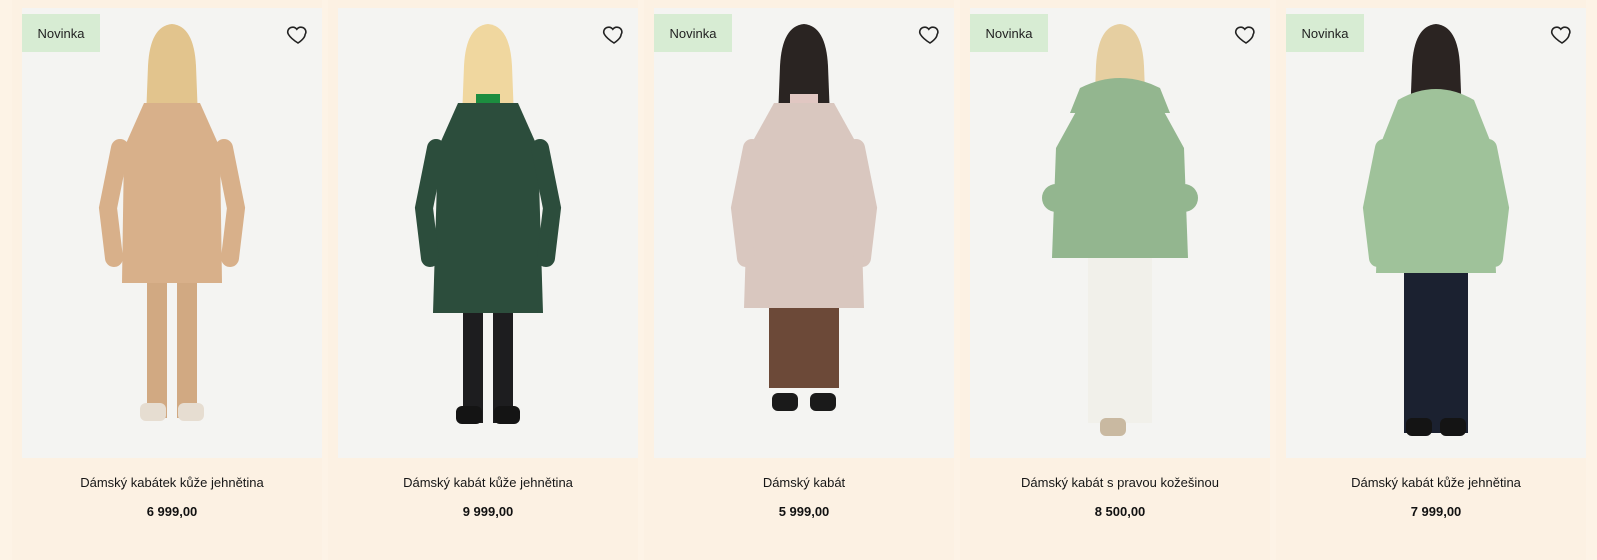 This screenshot has height=560, width=1597. I want to click on product-title: Dámský kabátek kůže jehnětina, so click(172, 482).